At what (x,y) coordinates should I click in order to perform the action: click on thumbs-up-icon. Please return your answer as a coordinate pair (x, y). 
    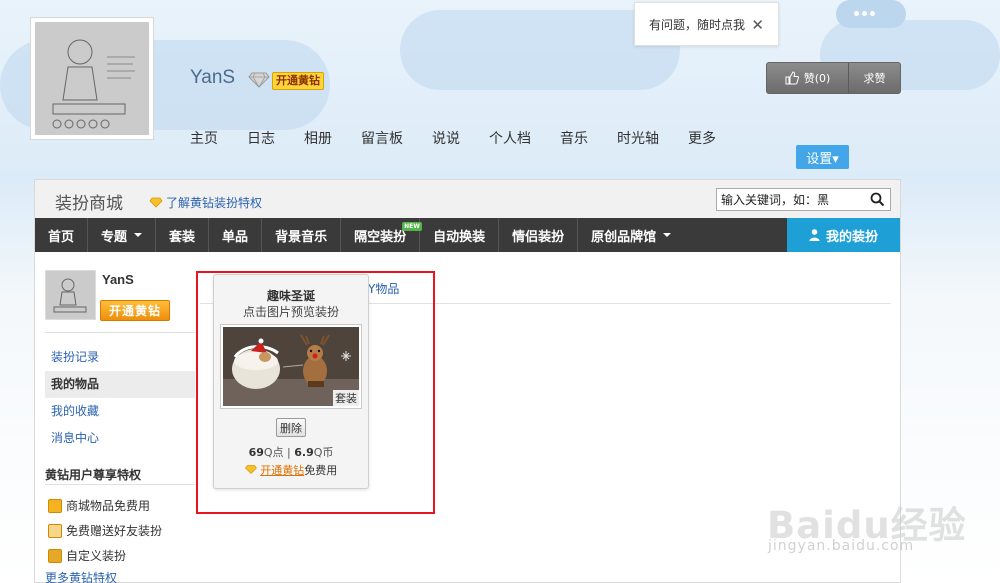
    Looking at the image, I should click on (792, 78).